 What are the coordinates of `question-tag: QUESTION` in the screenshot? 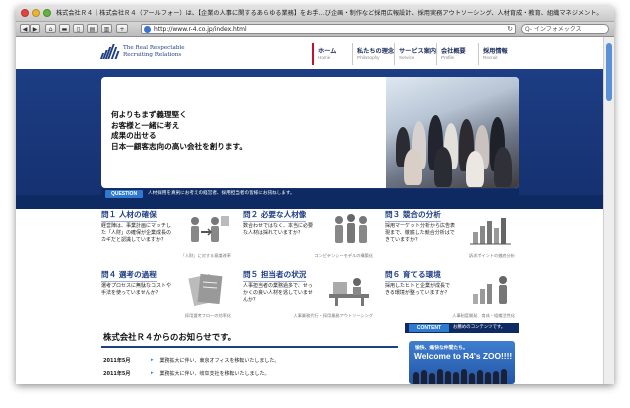 It's located at (124, 194).